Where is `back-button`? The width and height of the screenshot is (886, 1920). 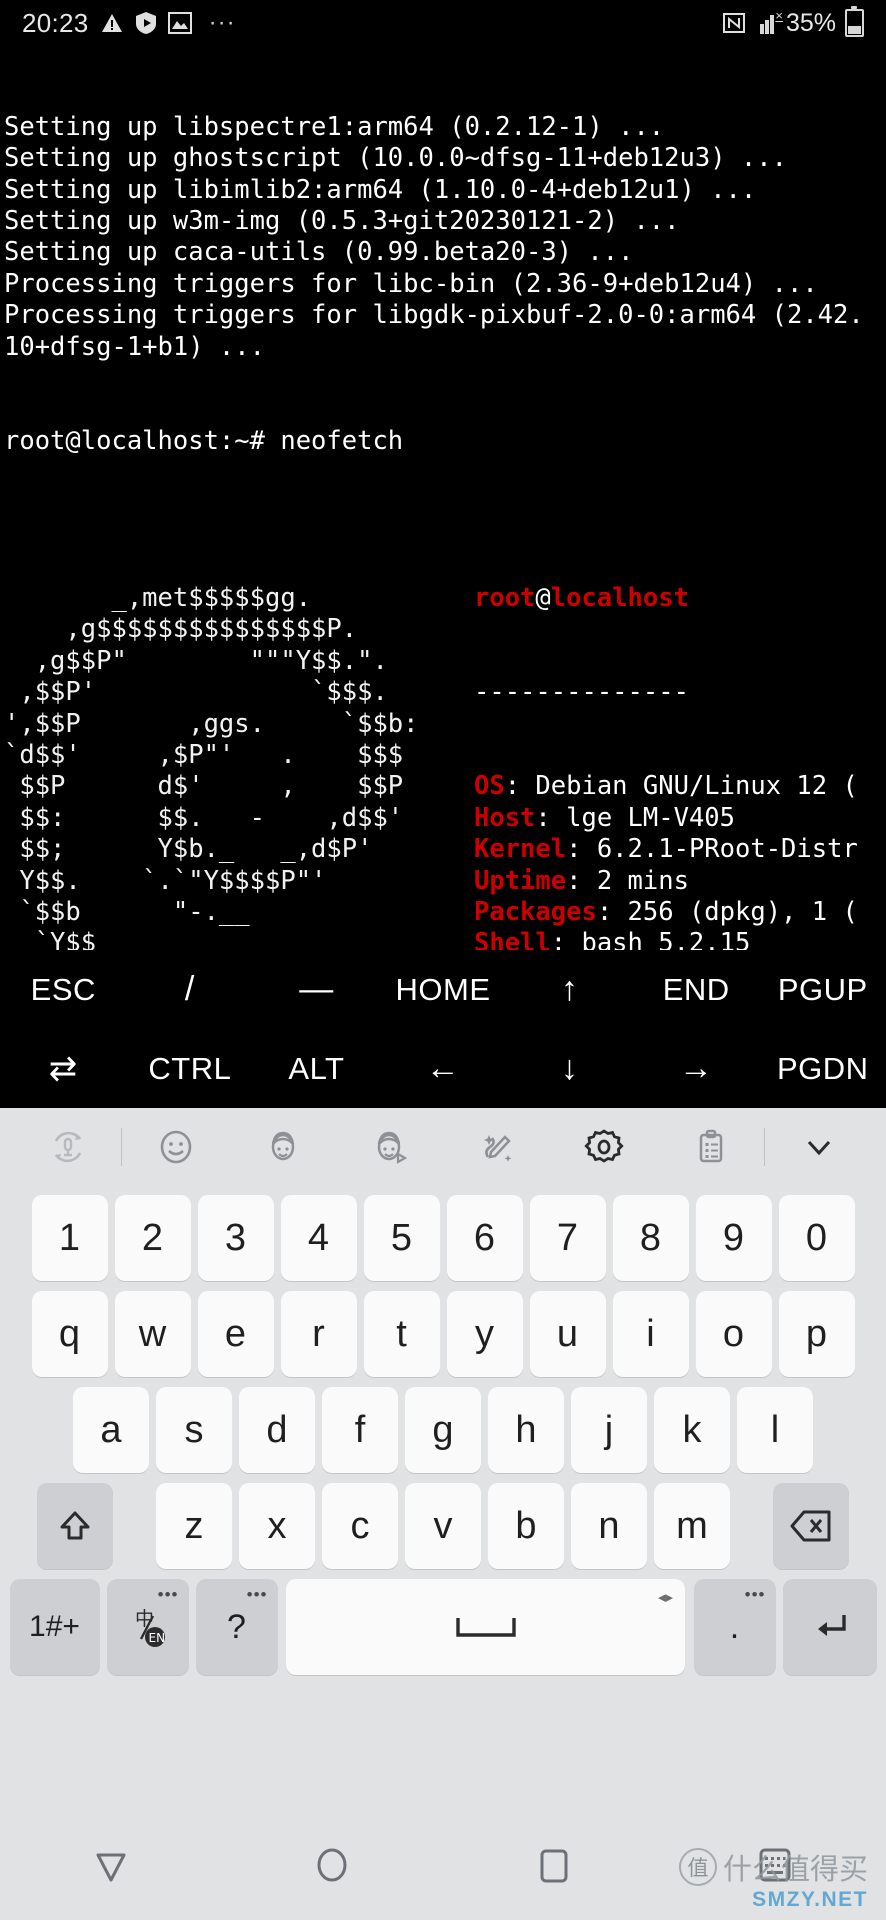 back-button is located at coordinates (111, 1865).